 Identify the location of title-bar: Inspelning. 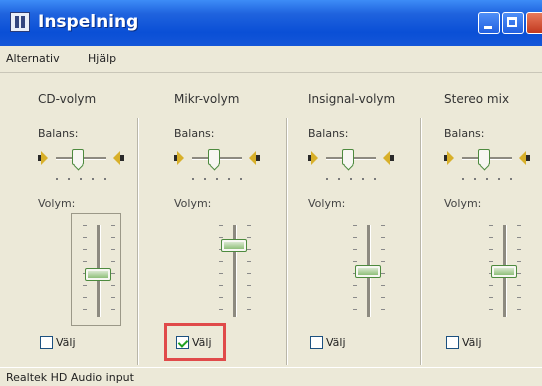
(271, 23).